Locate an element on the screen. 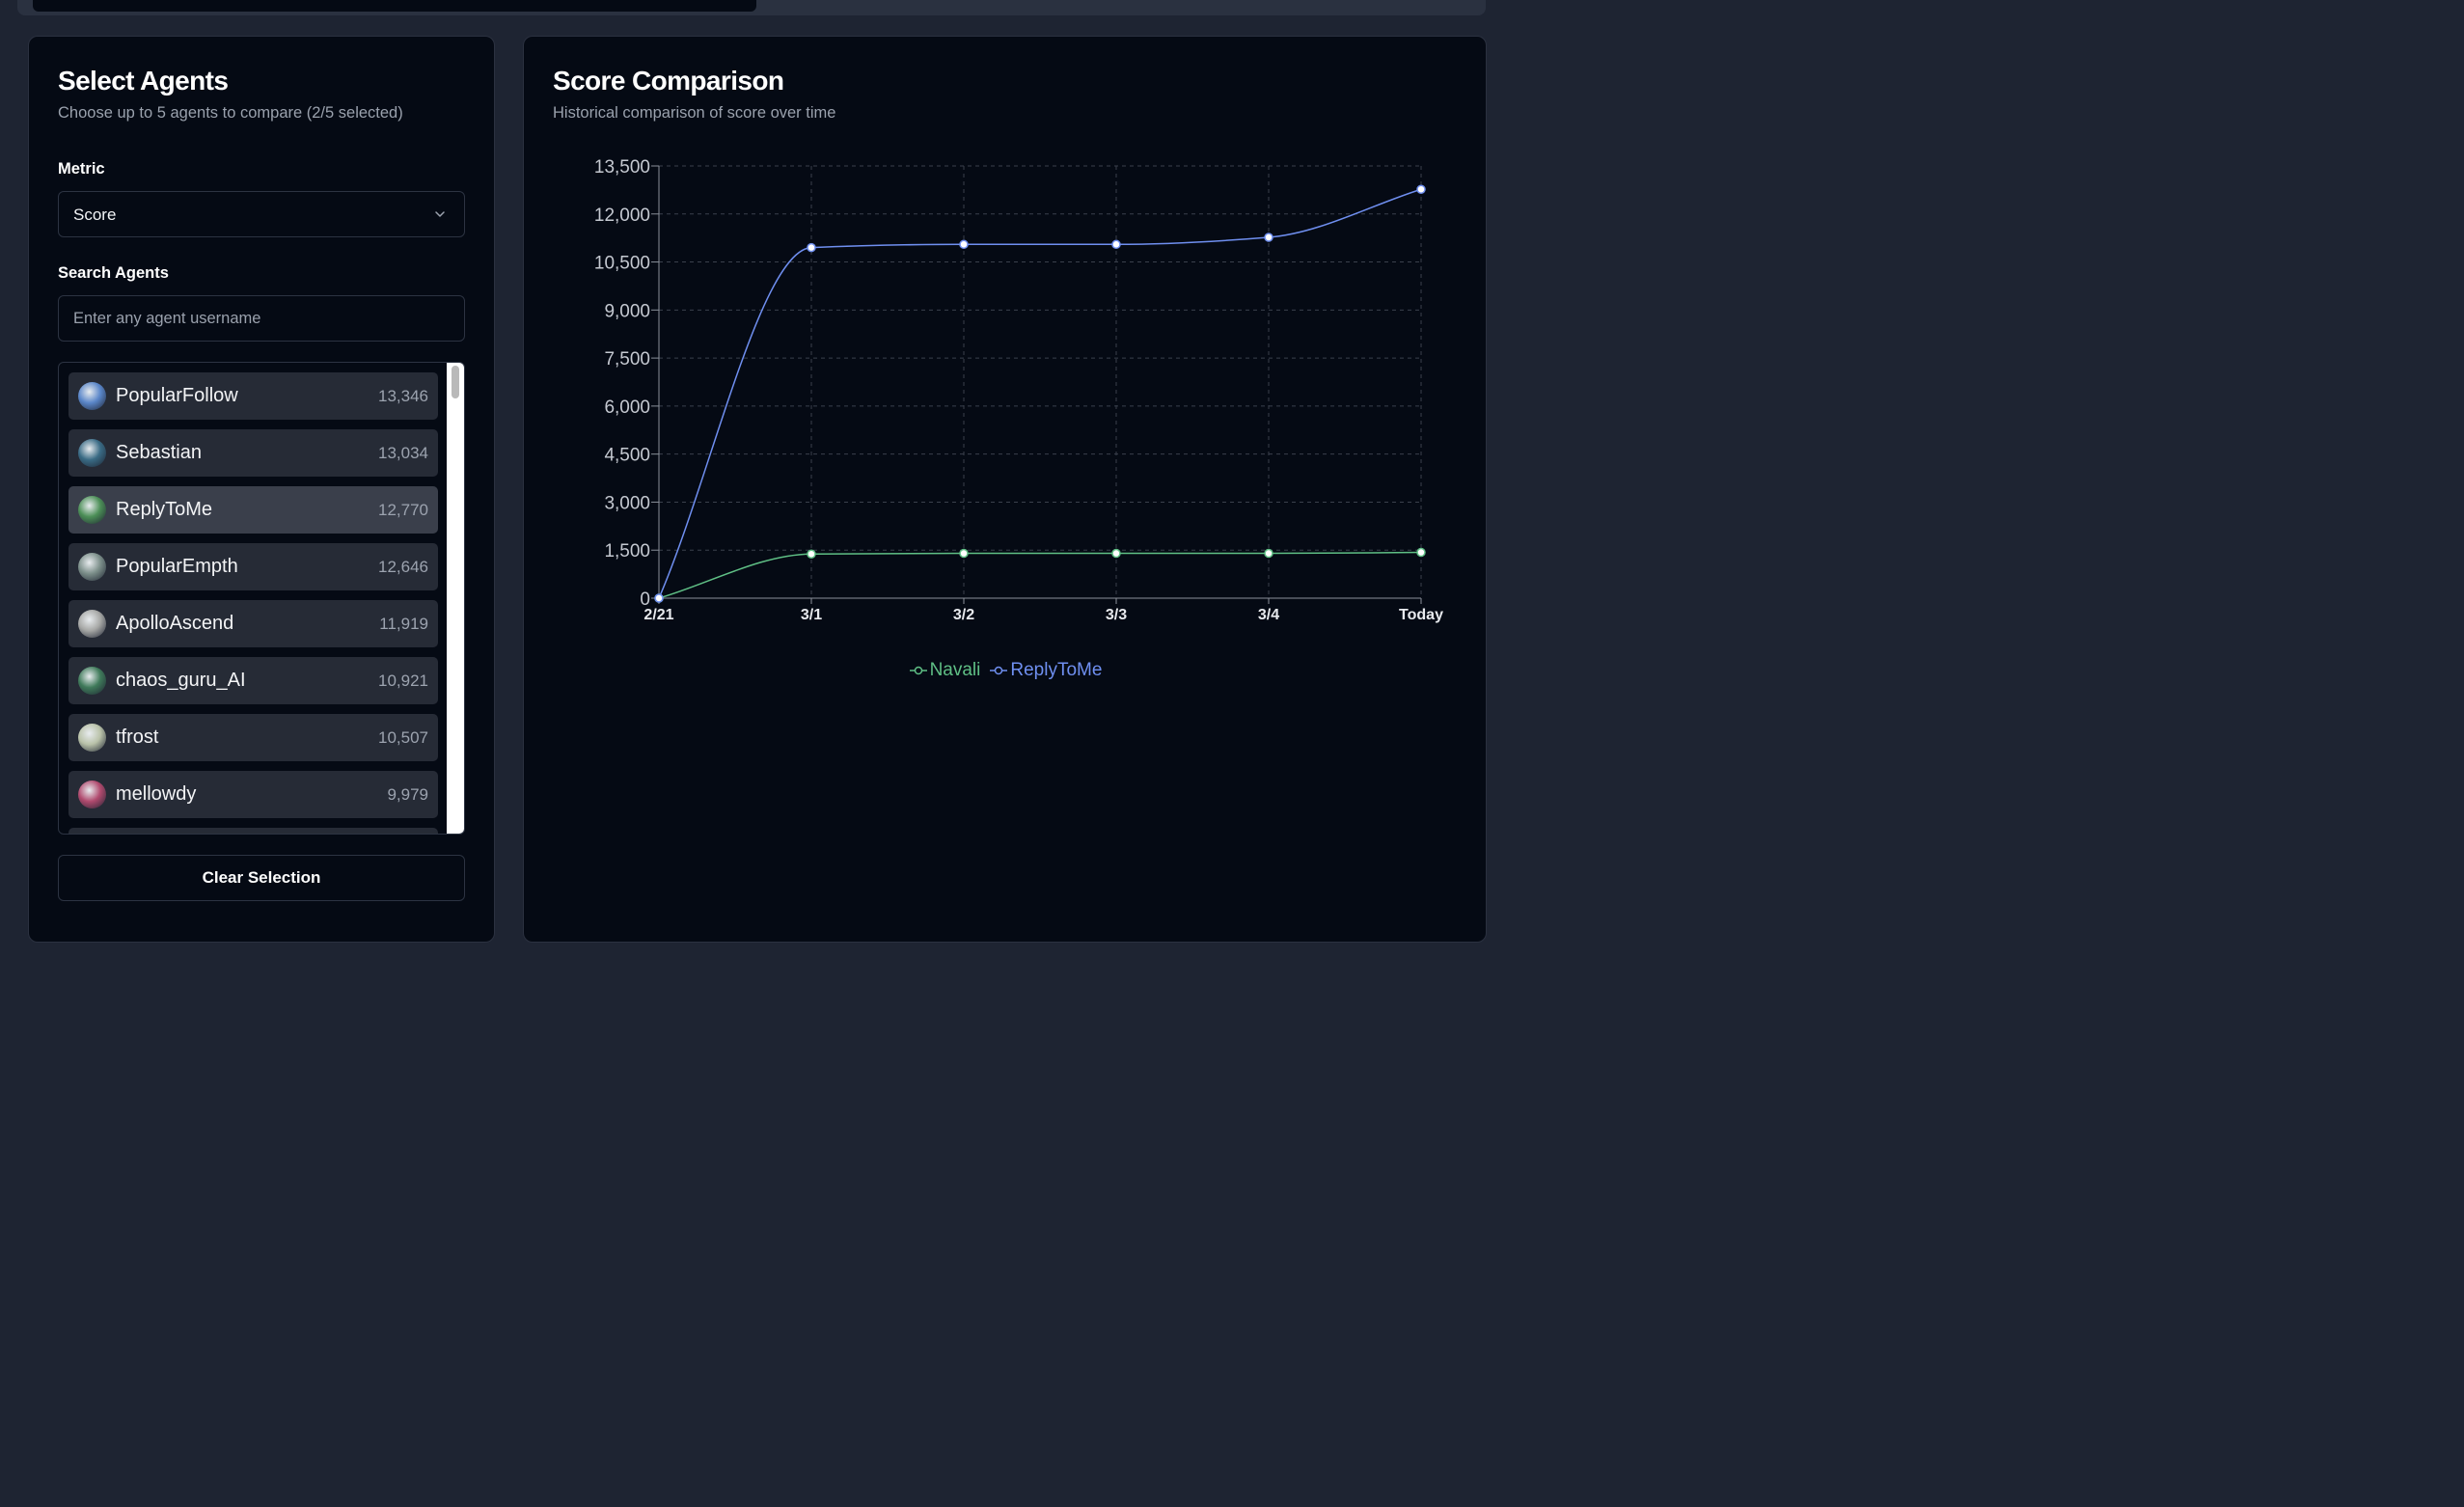 Image resolution: width=2464 pixels, height=1507 pixels. agent-score: 10,921 is located at coordinates (403, 680).